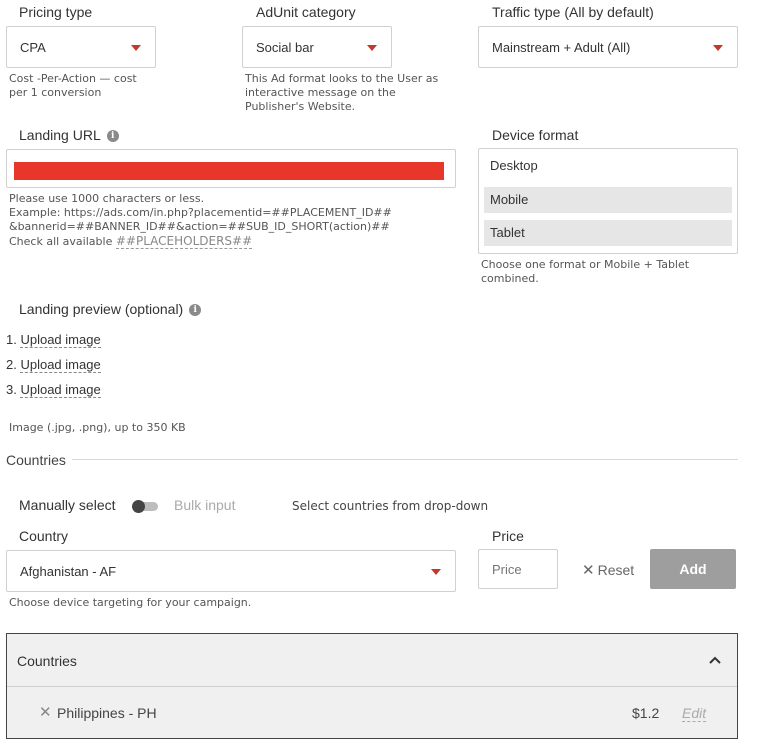  What do you see at coordinates (44, 536) in the screenshot?
I see `country-label: Country` at bounding box center [44, 536].